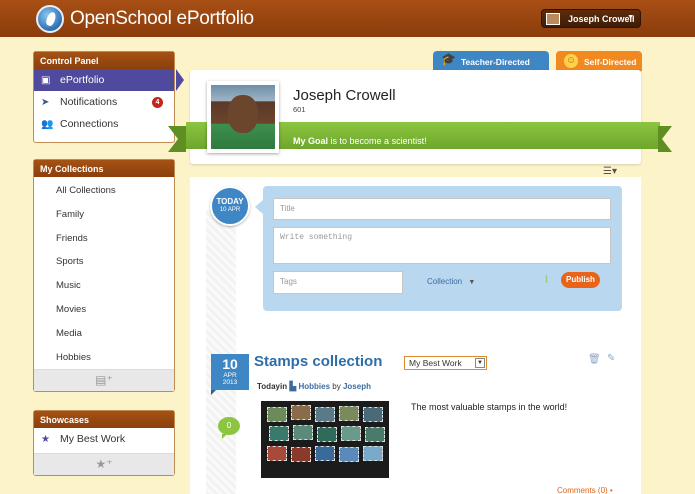 The width and height of the screenshot is (695, 494). I want to click on publish-button: Publish, so click(580, 280).